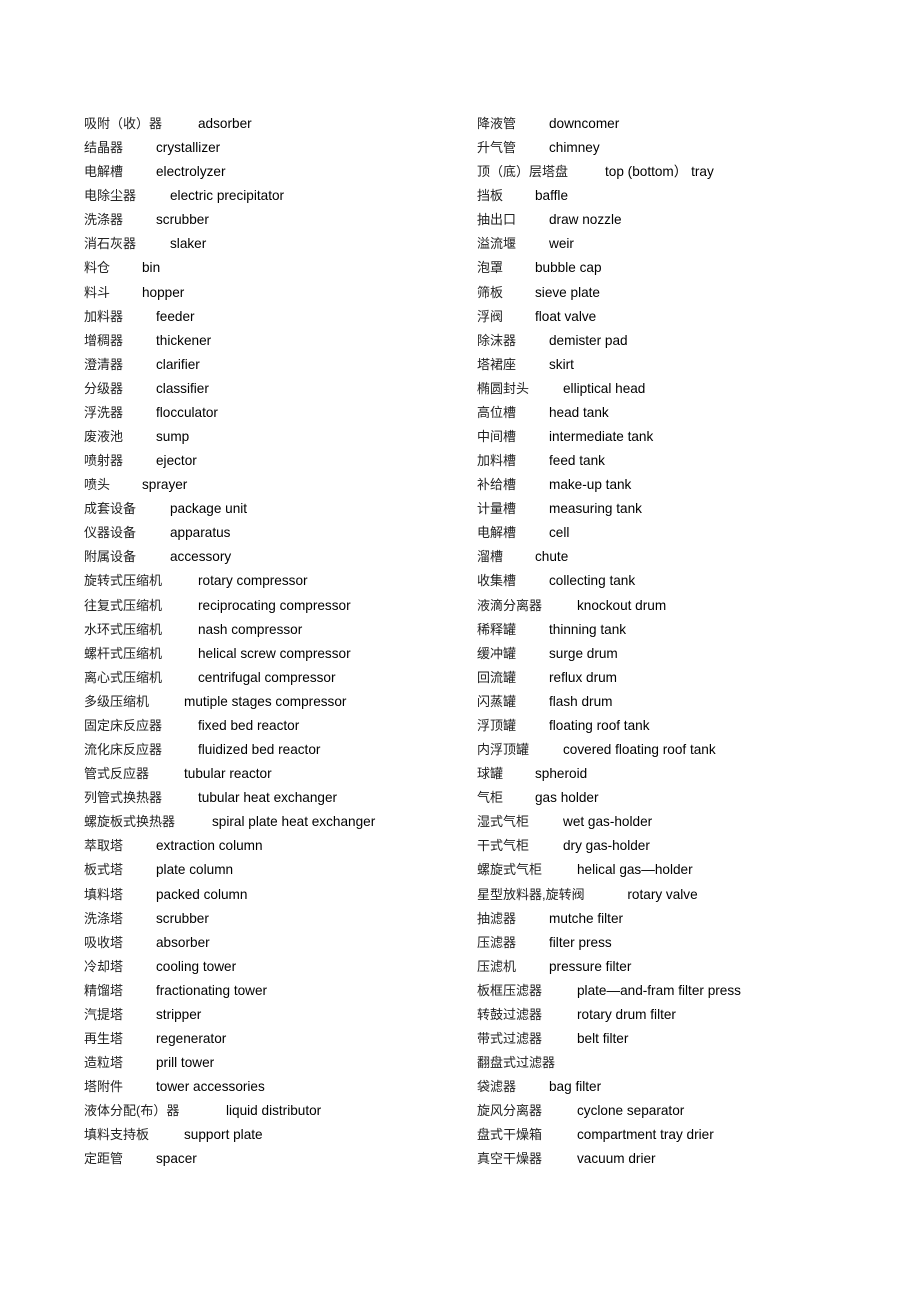 This screenshot has width=920, height=1302. I want to click on chinese-term: 闪蒸罐, so click(497, 701).